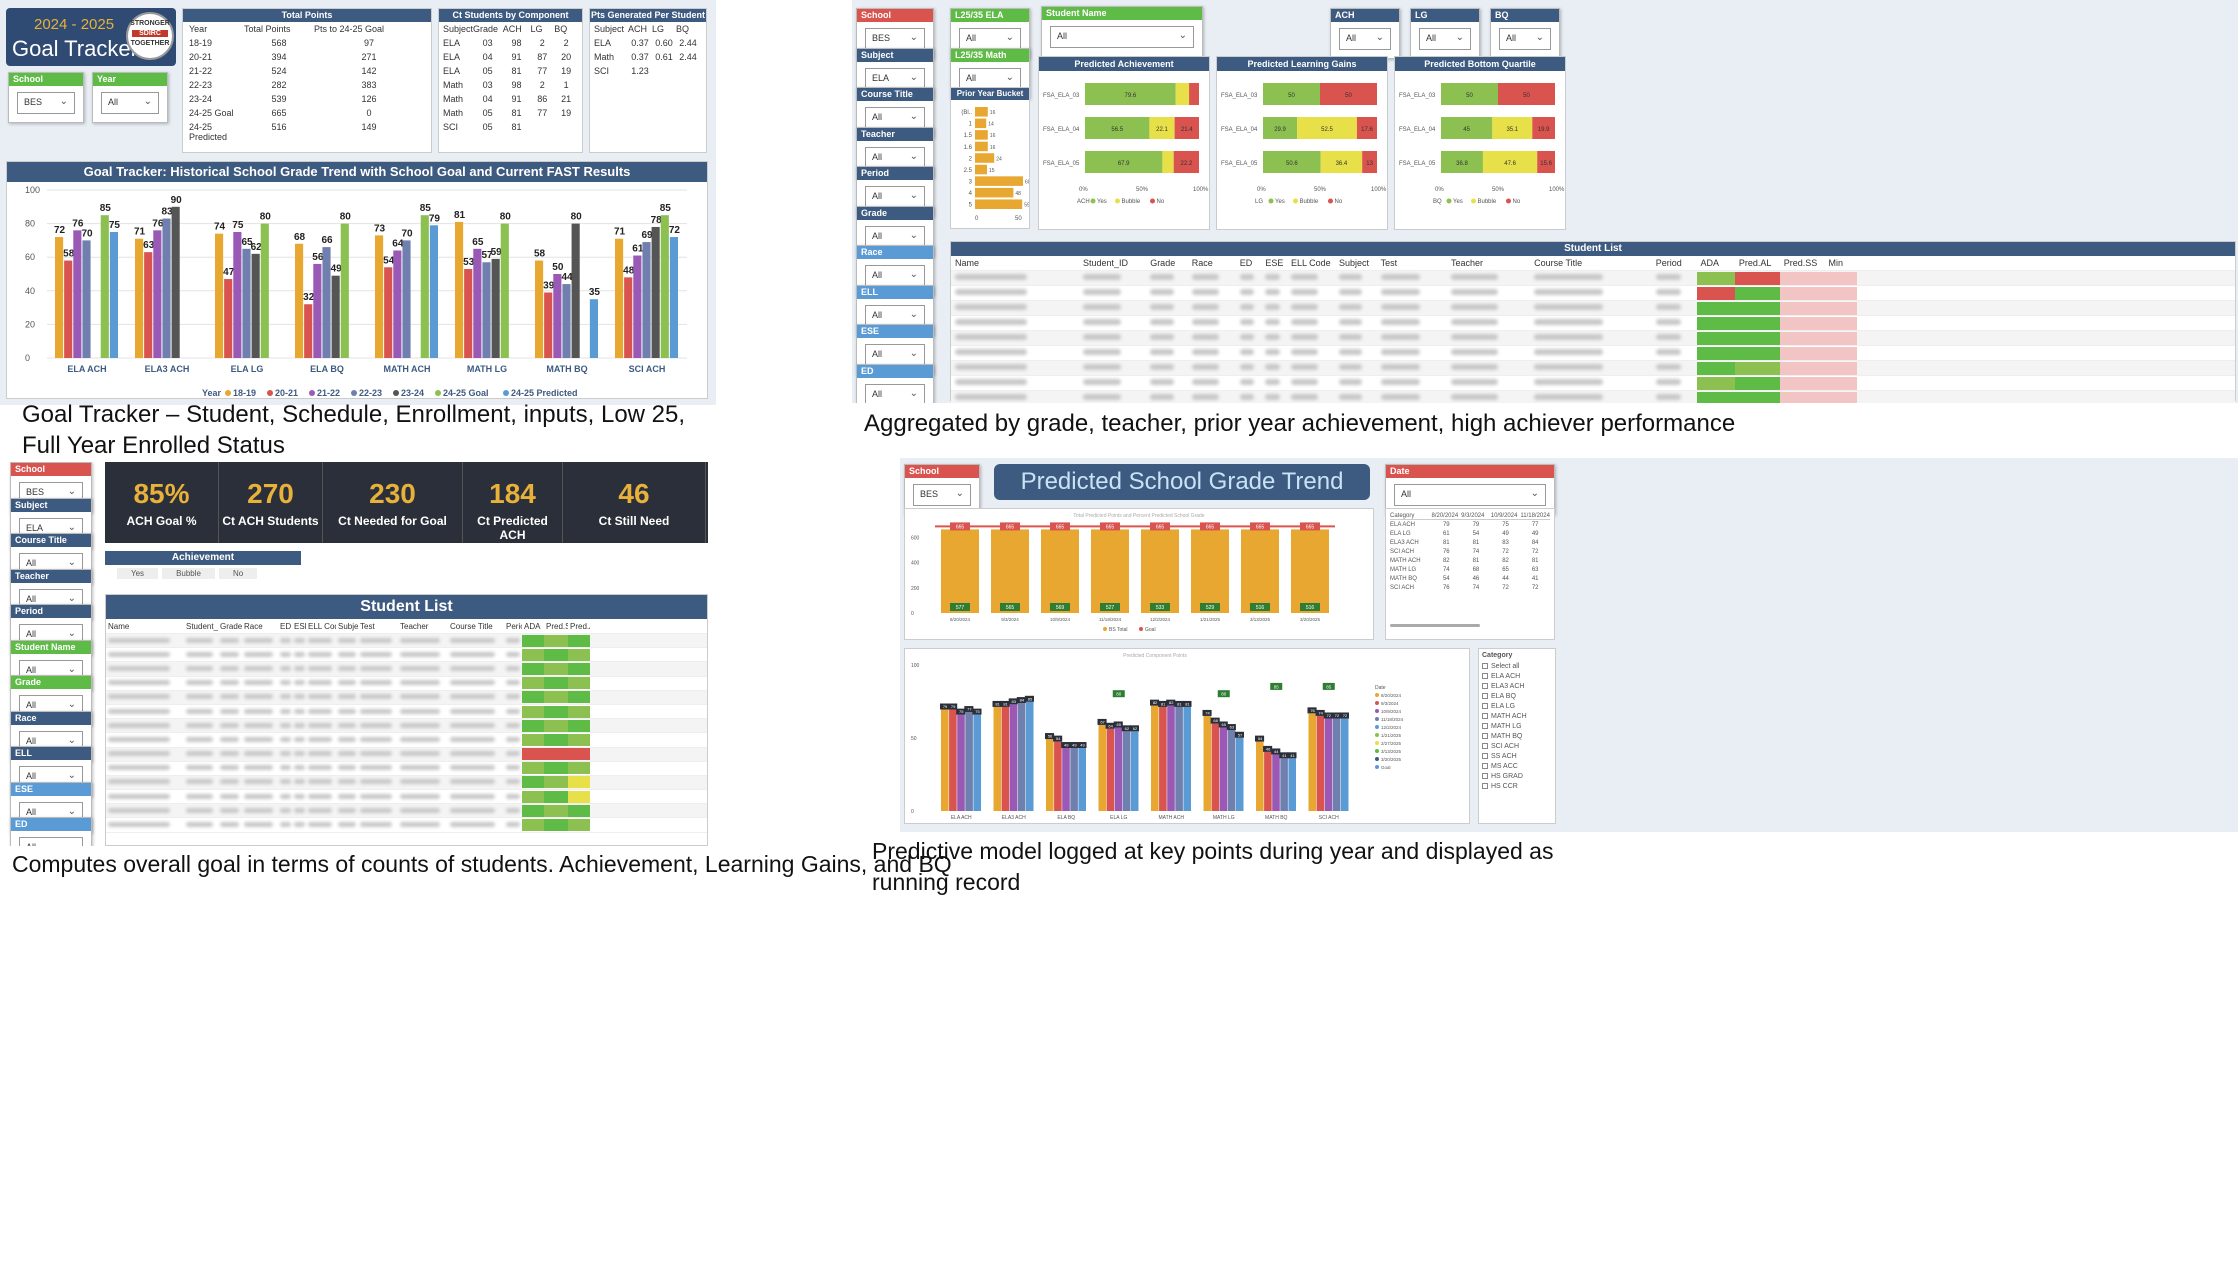  Describe the element at coordinates (1163, 758) in the screenshot. I see `bar` at that location.